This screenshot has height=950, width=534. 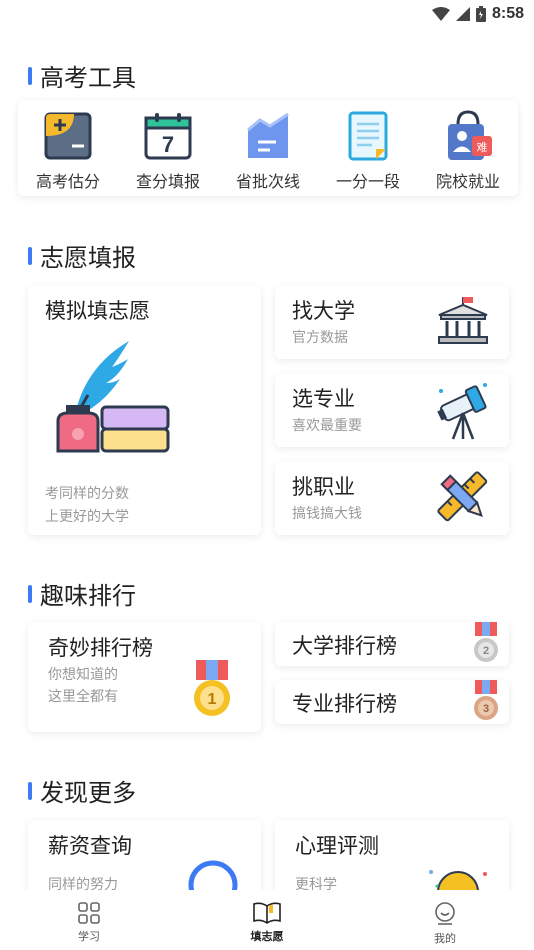 What do you see at coordinates (392, 322) in the screenshot?
I see `find-university-card: 找大学 官方数据` at bounding box center [392, 322].